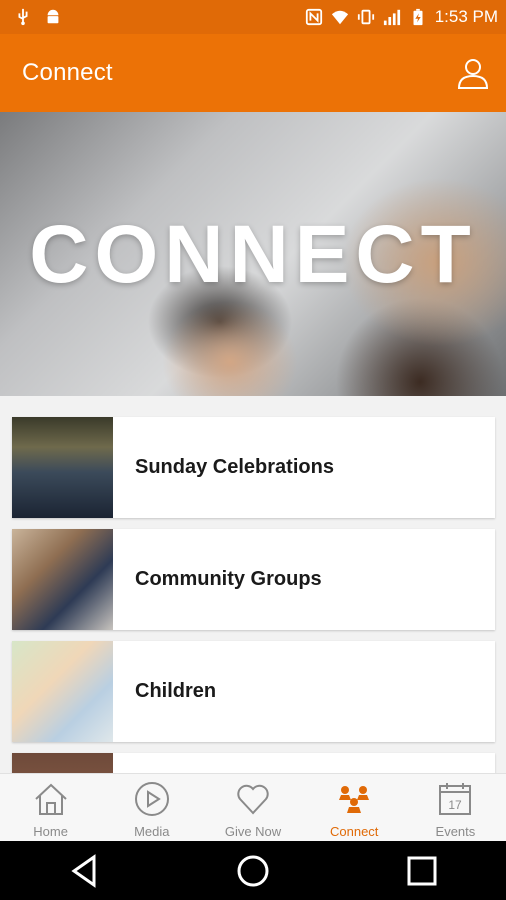 This screenshot has width=506, height=900. What do you see at coordinates (50, 831) in the screenshot?
I see `nav-label: Home` at bounding box center [50, 831].